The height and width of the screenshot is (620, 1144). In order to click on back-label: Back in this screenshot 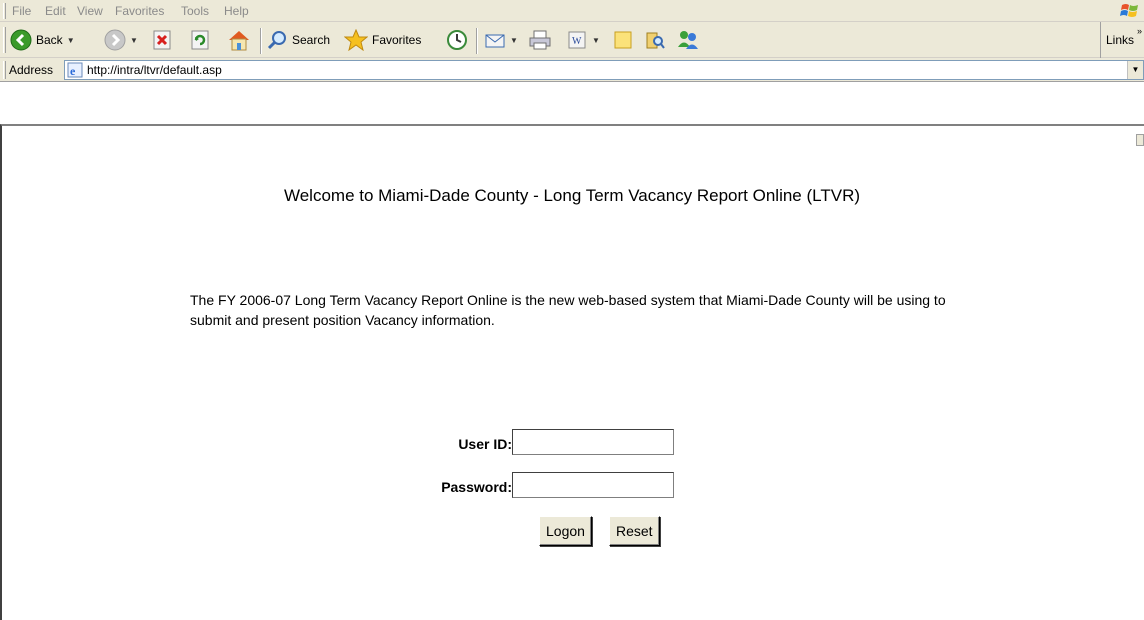, I will do `click(49, 40)`.